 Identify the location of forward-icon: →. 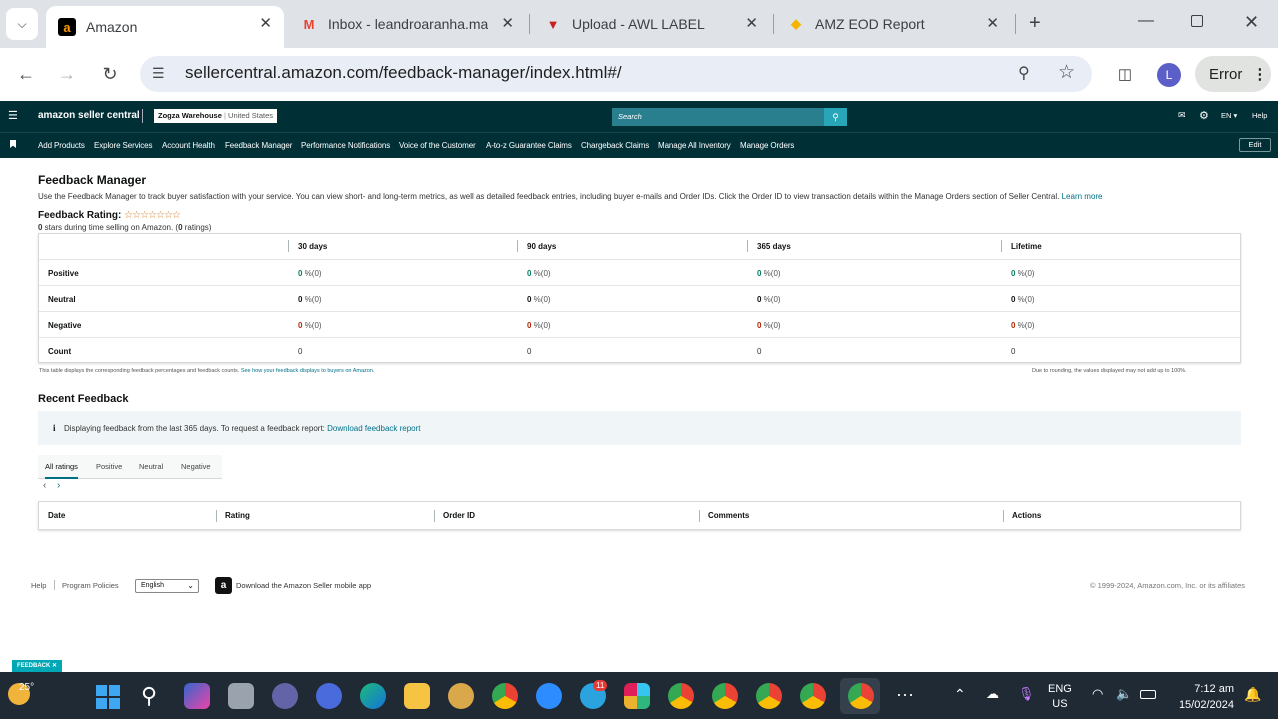
(67, 74).